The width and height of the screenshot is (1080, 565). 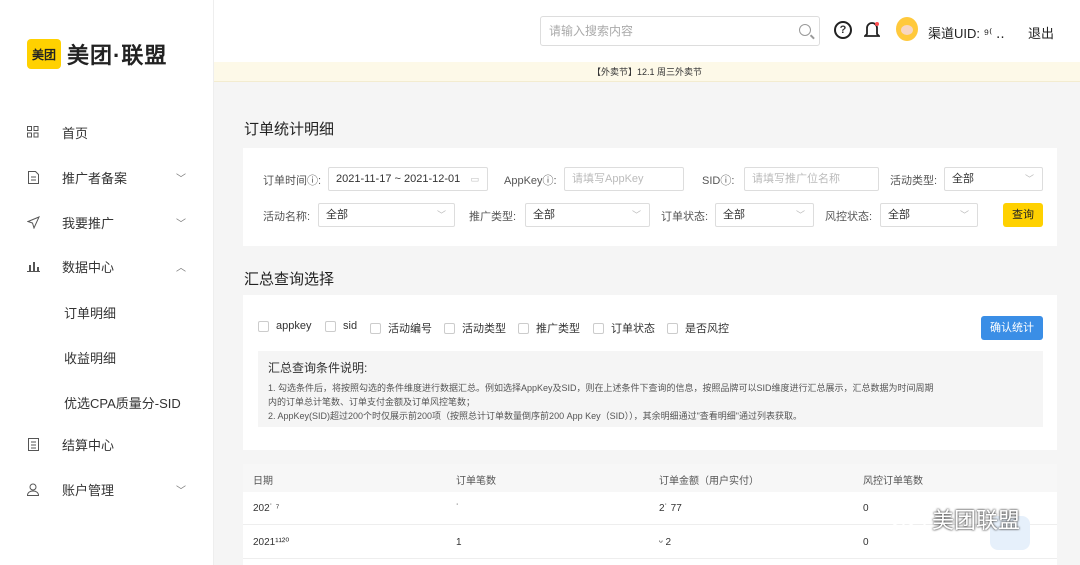 I want to click on sidebar-item-data-center: 数据中心 ︿, so click(x=107, y=266).